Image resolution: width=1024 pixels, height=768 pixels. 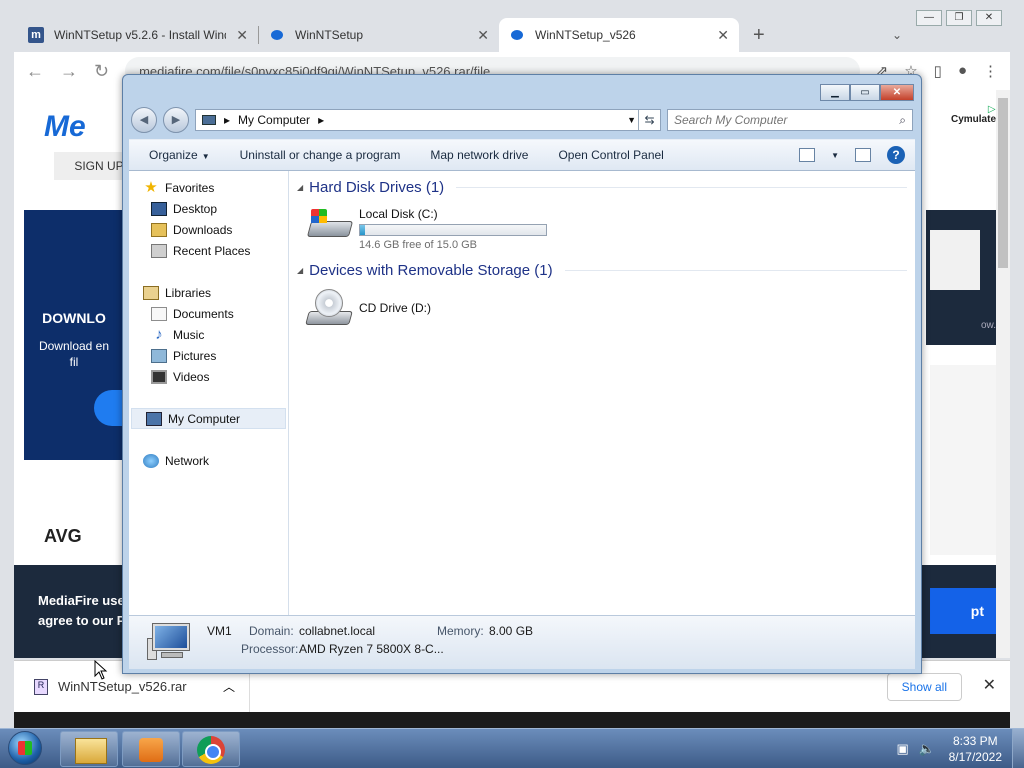 What do you see at coordinates (101, 71) in the screenshot?
I see `reload-icon: ↻` at bounding box center [101, 71].